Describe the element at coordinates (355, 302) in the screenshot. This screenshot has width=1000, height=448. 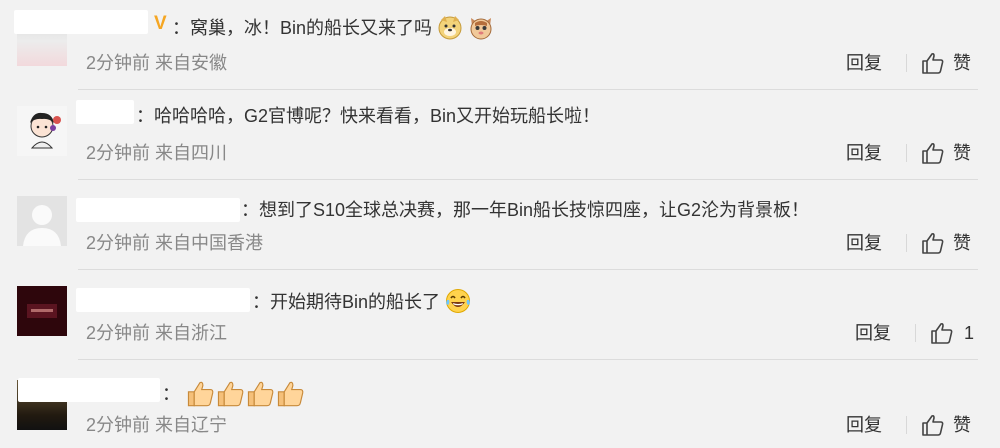
I see `comment-body: 开始期待Bin的船长了` at that location.